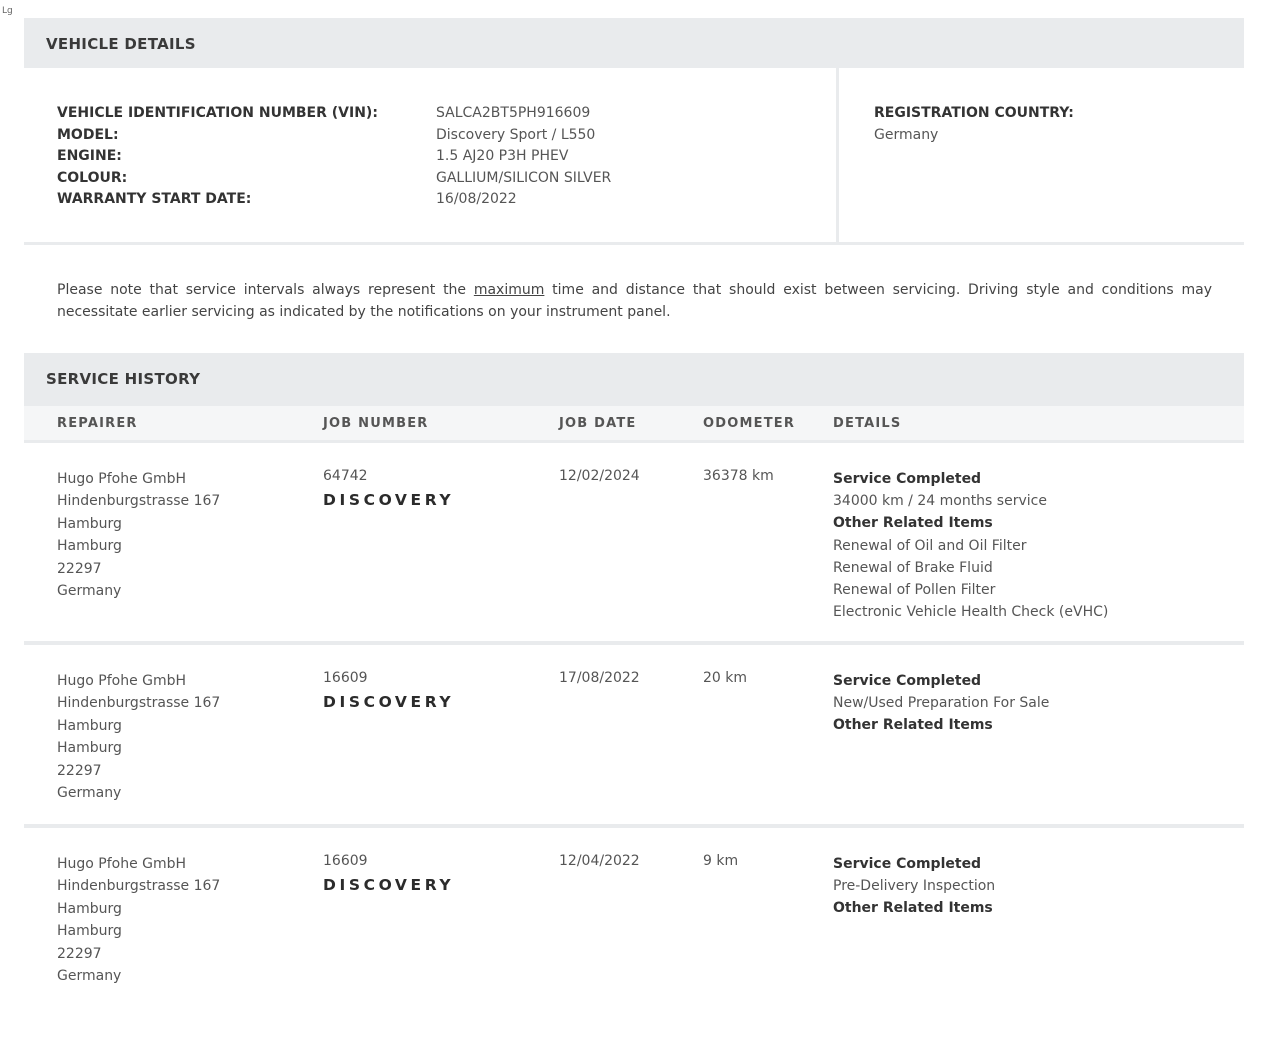  Describe the element at coordinates (345, 476) in the screenshot. I see `job-number: 64742` at that location.